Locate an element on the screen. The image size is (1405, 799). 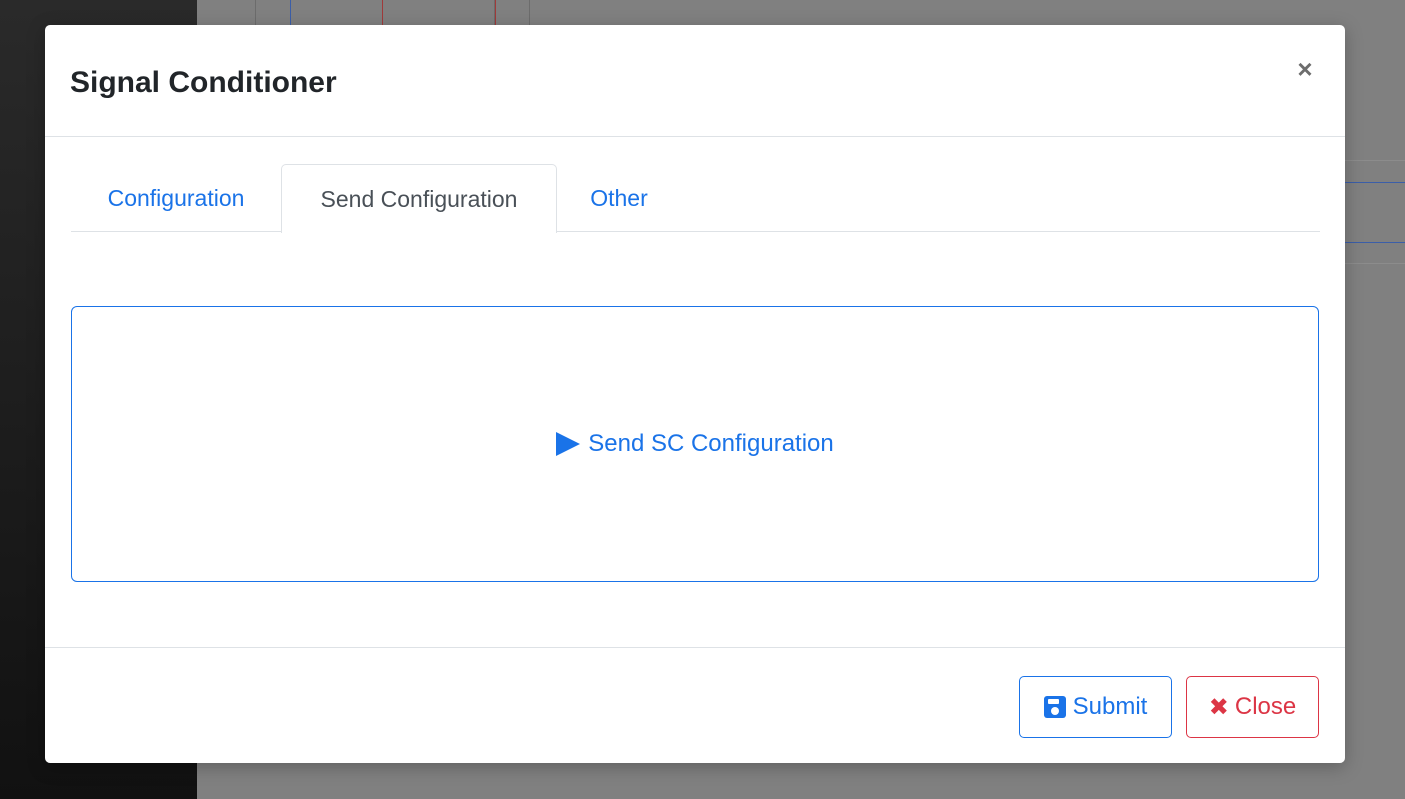
play-icon is located at coordinates (568, 444).